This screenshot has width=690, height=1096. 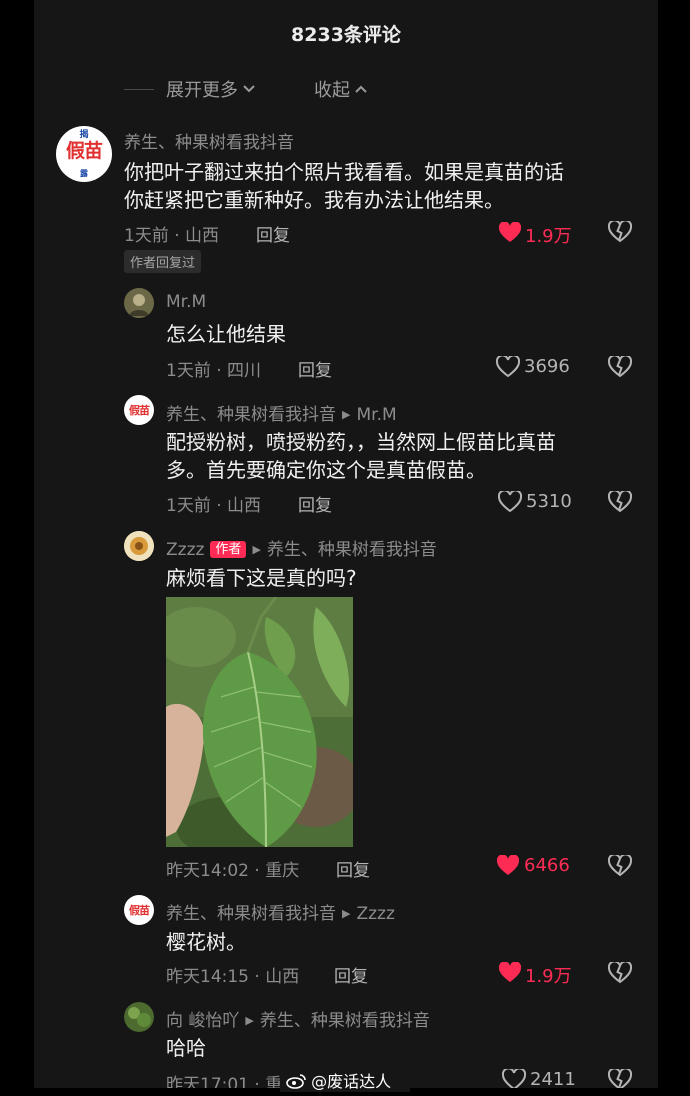 I want to click on reply-header: Zzzz 作者 ▶ 养生、种果树看我抖音, so click(x=301, y=547).